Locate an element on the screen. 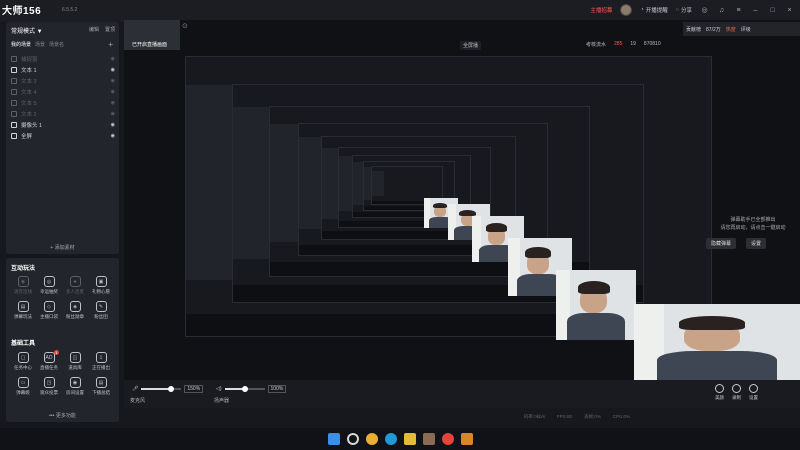 The height and width of the screenshot is (450, 800). tool-download: ⇩ 正在播出 is located at coordinates (101, 361).